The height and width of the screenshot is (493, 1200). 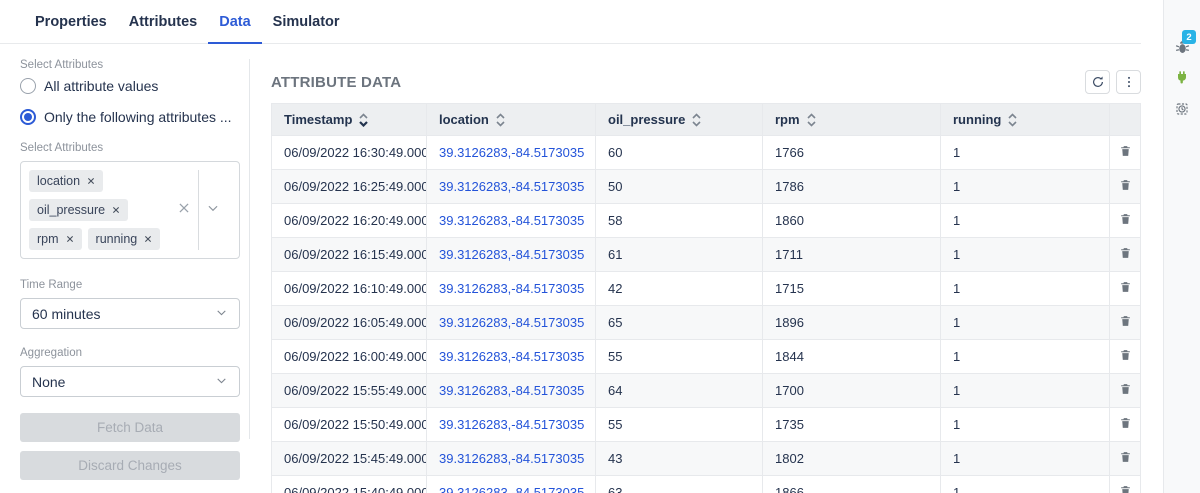 What do you see at coordinates (851, 390) in the screenshot?
I see `rpm-cell: 1700` at bounding box center [851, 390].